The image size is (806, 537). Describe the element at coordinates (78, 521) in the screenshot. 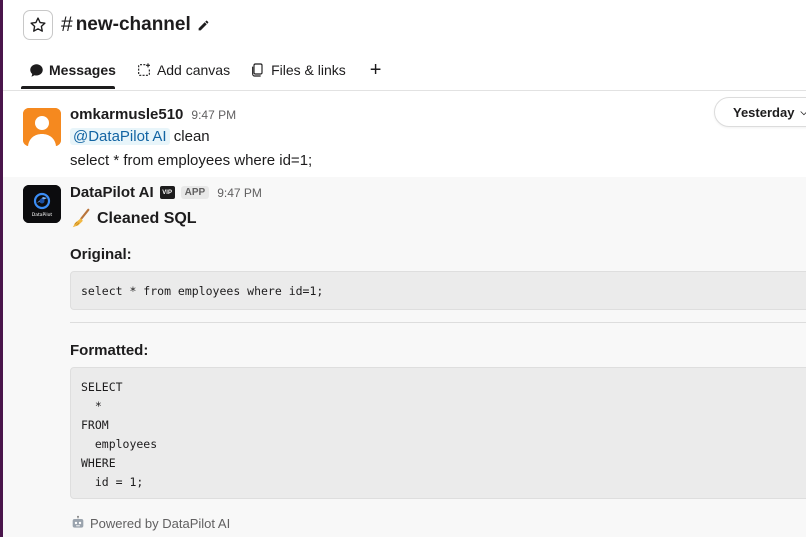

I see `robot-icon` at that location.